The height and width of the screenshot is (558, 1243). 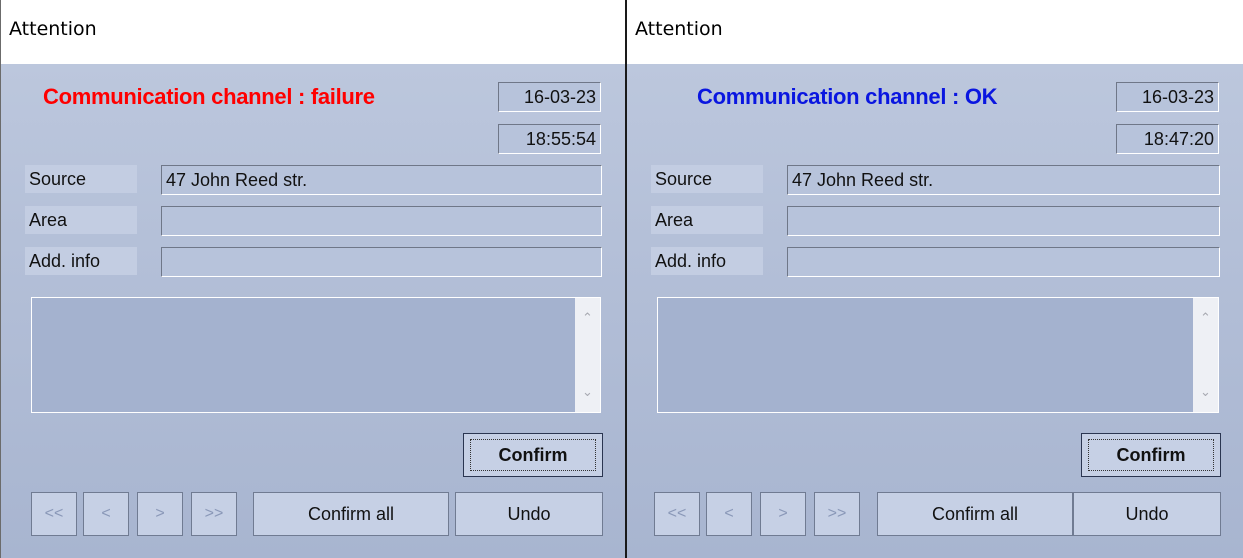 What do you see at coordinates (1167, 139) in the screenshot?
I see `event-time: 18:47:20` at bounding box center [1167, 139].